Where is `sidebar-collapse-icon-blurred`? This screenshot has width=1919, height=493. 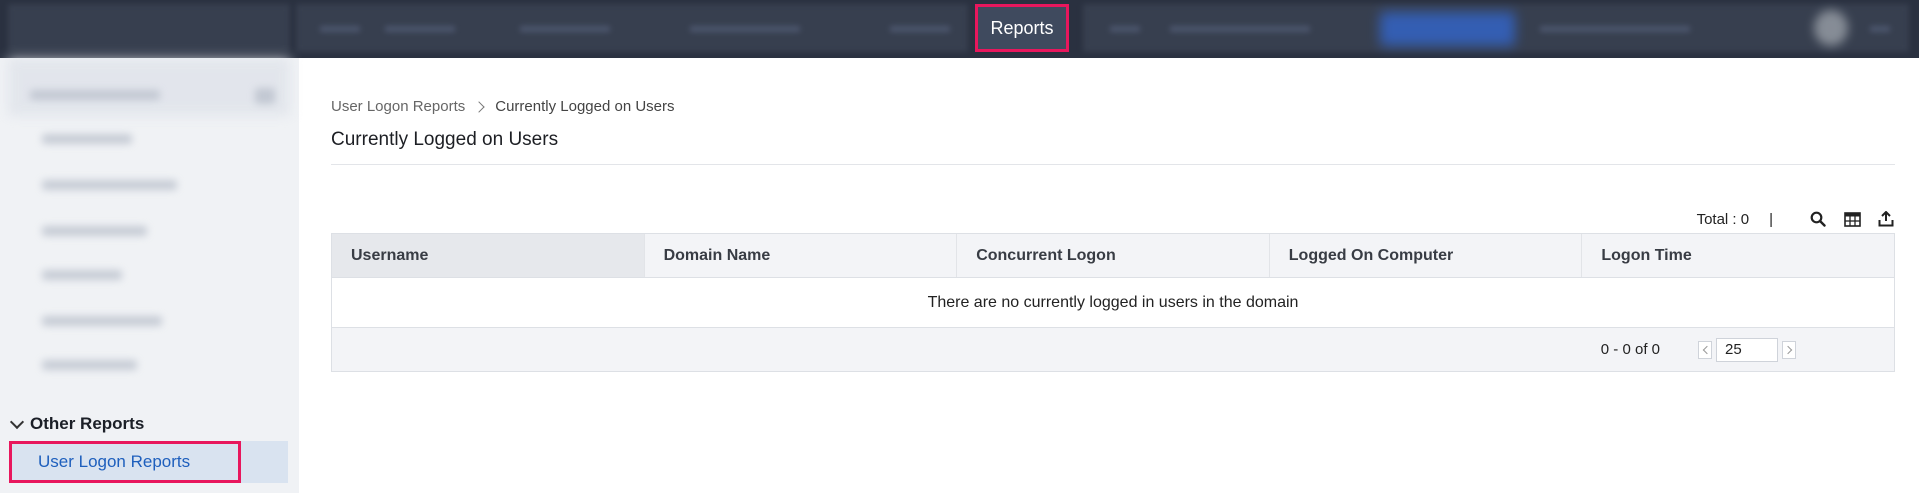 sidebar-collapse-icon-blurred is located at coordinates (265, 96).